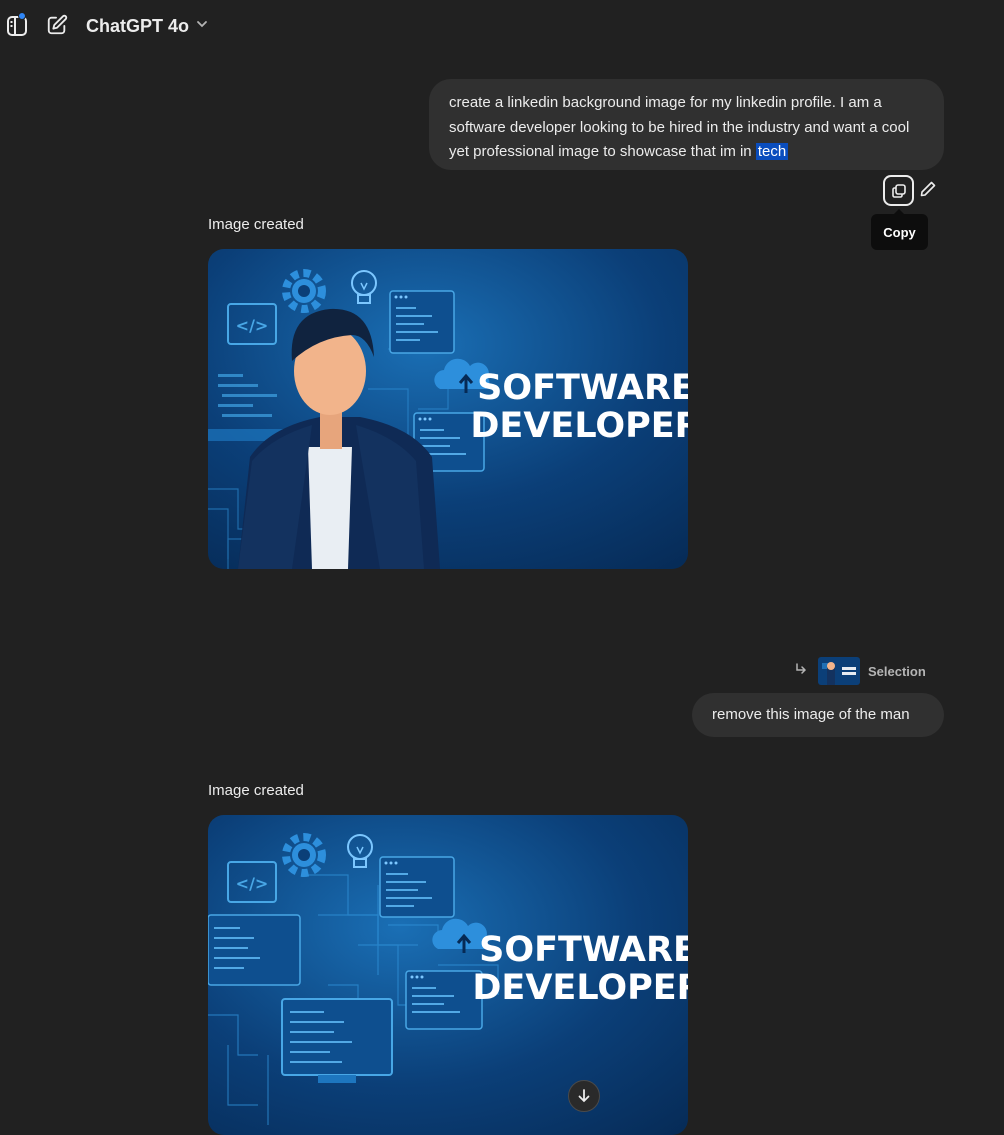 This screenshot has width=1004, height=1135. I want to click on model-picker: ChatGPT 4o, so click(147, 26).